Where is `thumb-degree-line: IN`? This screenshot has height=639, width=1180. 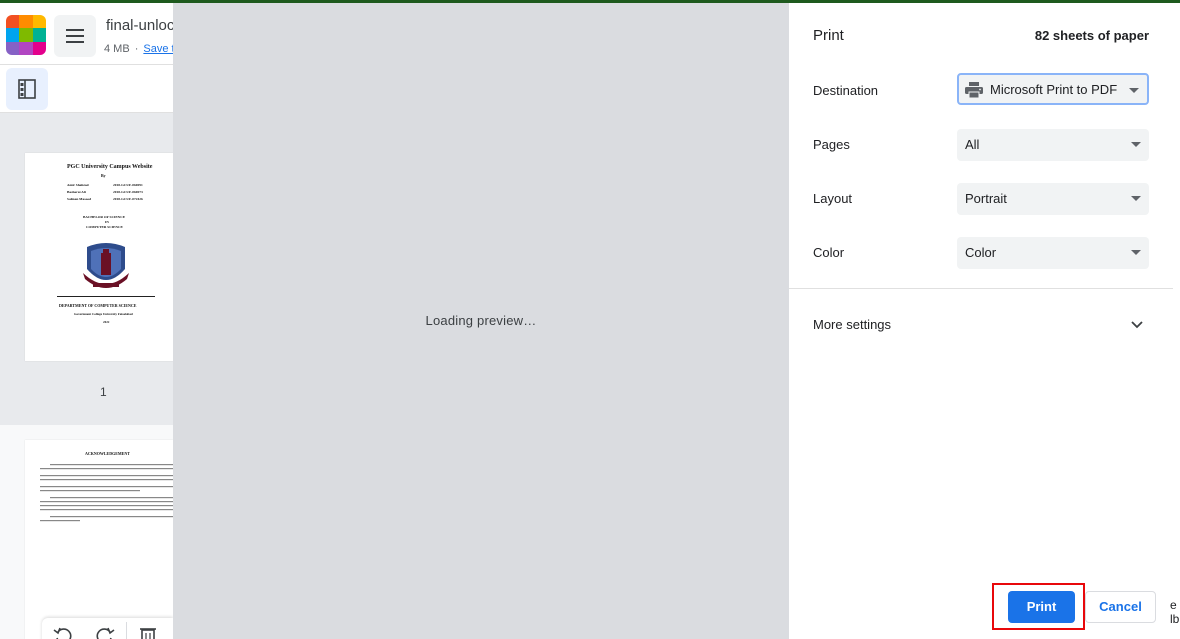 thumb-degree-line: IN is located at coordinates (107, 222).